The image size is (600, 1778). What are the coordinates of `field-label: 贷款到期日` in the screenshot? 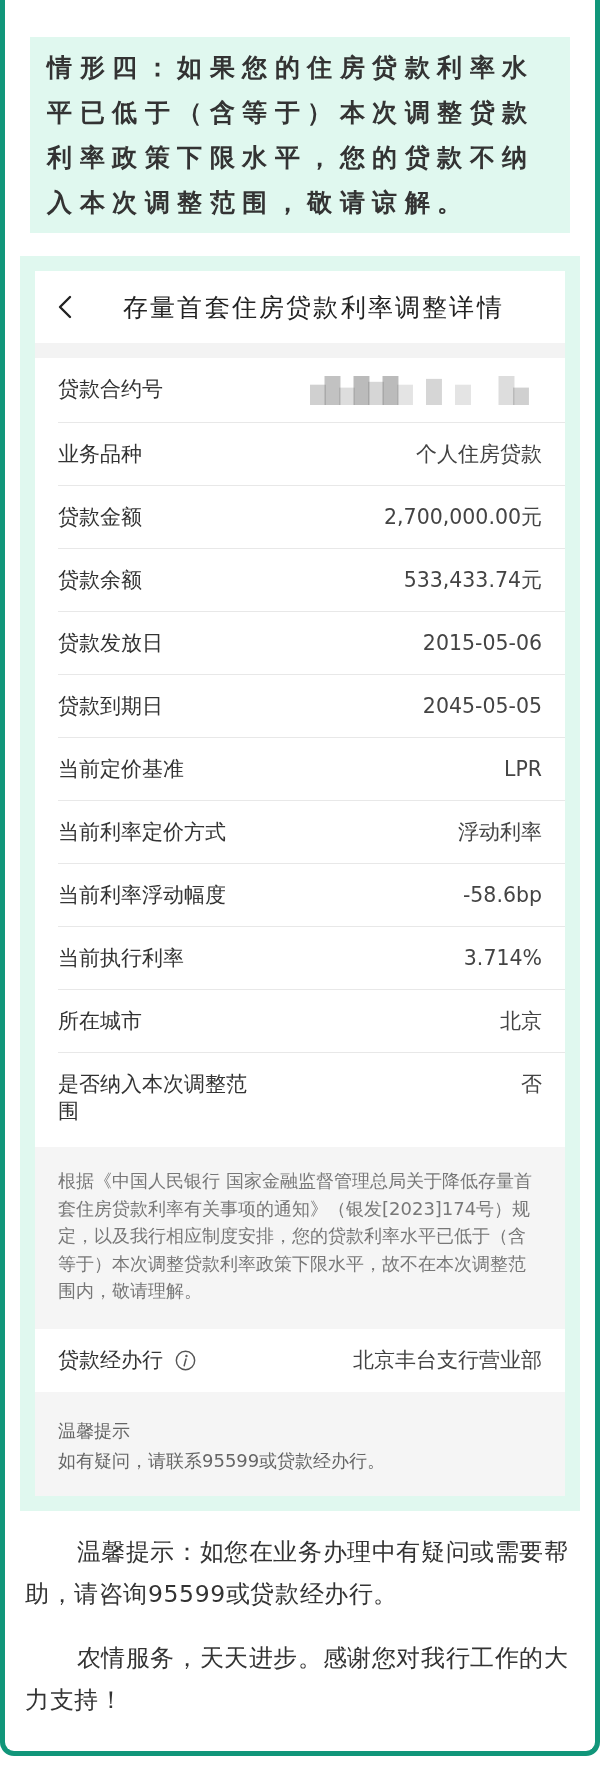 It's located at (110, 706).